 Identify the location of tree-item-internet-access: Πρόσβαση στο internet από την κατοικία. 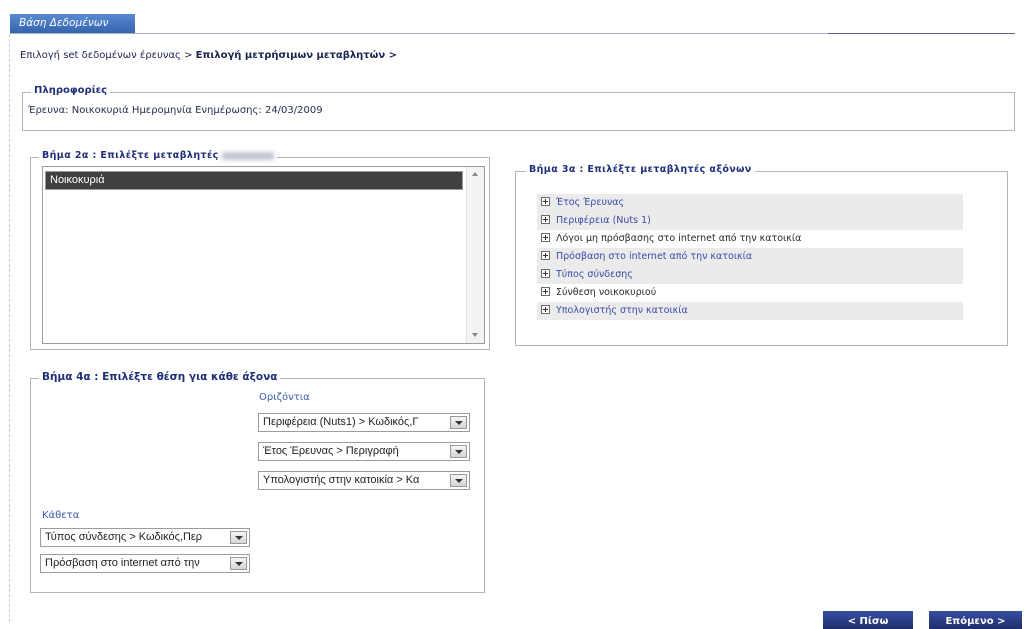
(750, 257).